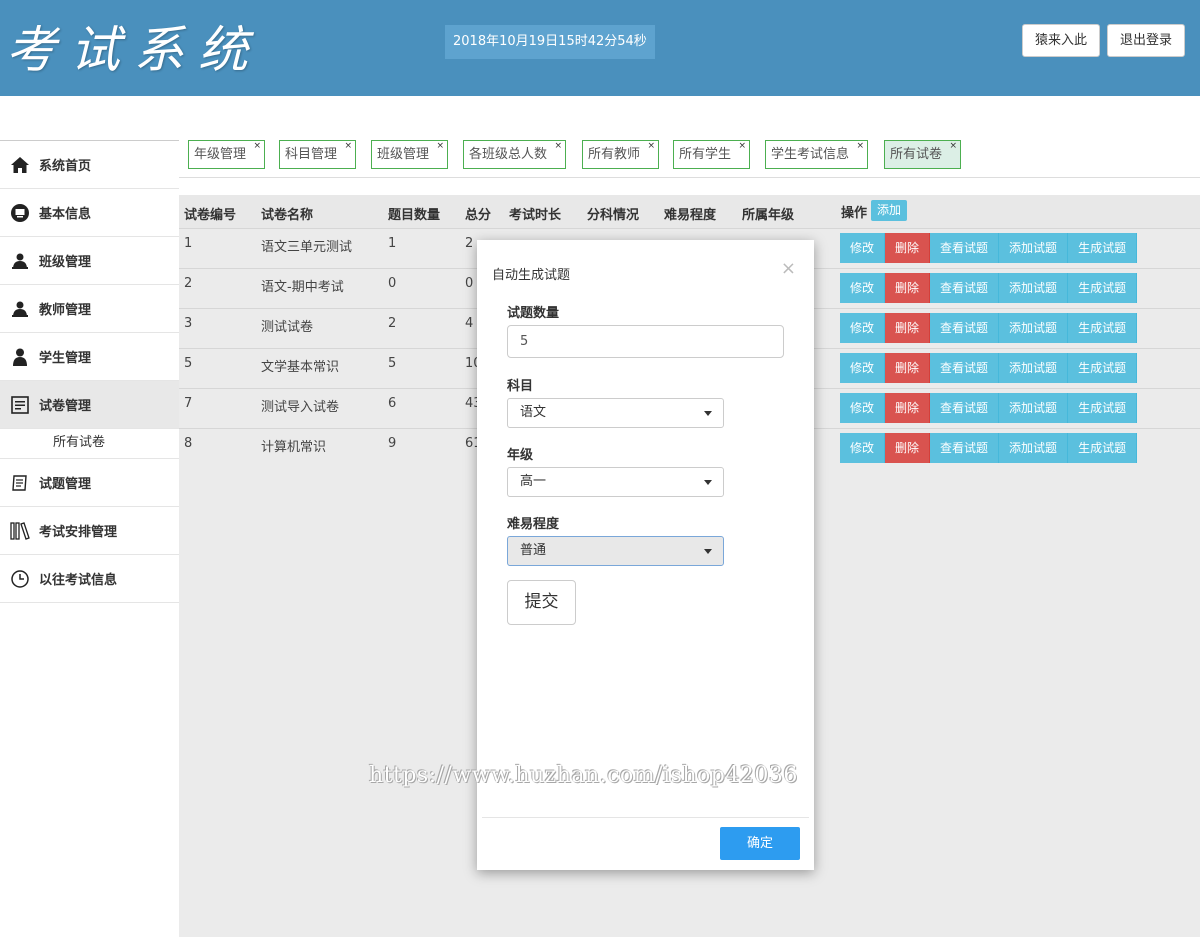 This screenshot has width=1200, height=937. Describe the element at coordinates (89, 579) in the screenshot. I see `sidebar-item-past-exams: 以往考试信息` at that location.